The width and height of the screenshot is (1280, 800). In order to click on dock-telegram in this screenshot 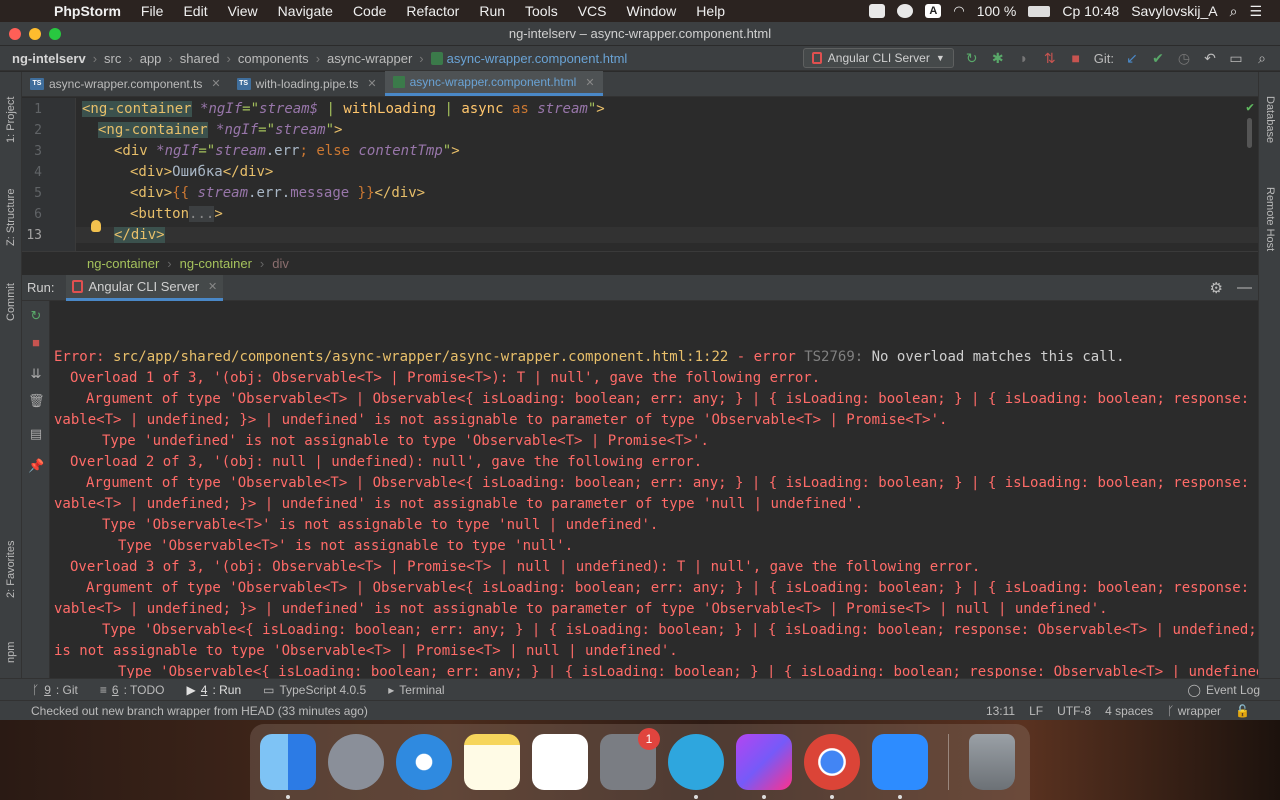, I will do `click(696, 766)`.